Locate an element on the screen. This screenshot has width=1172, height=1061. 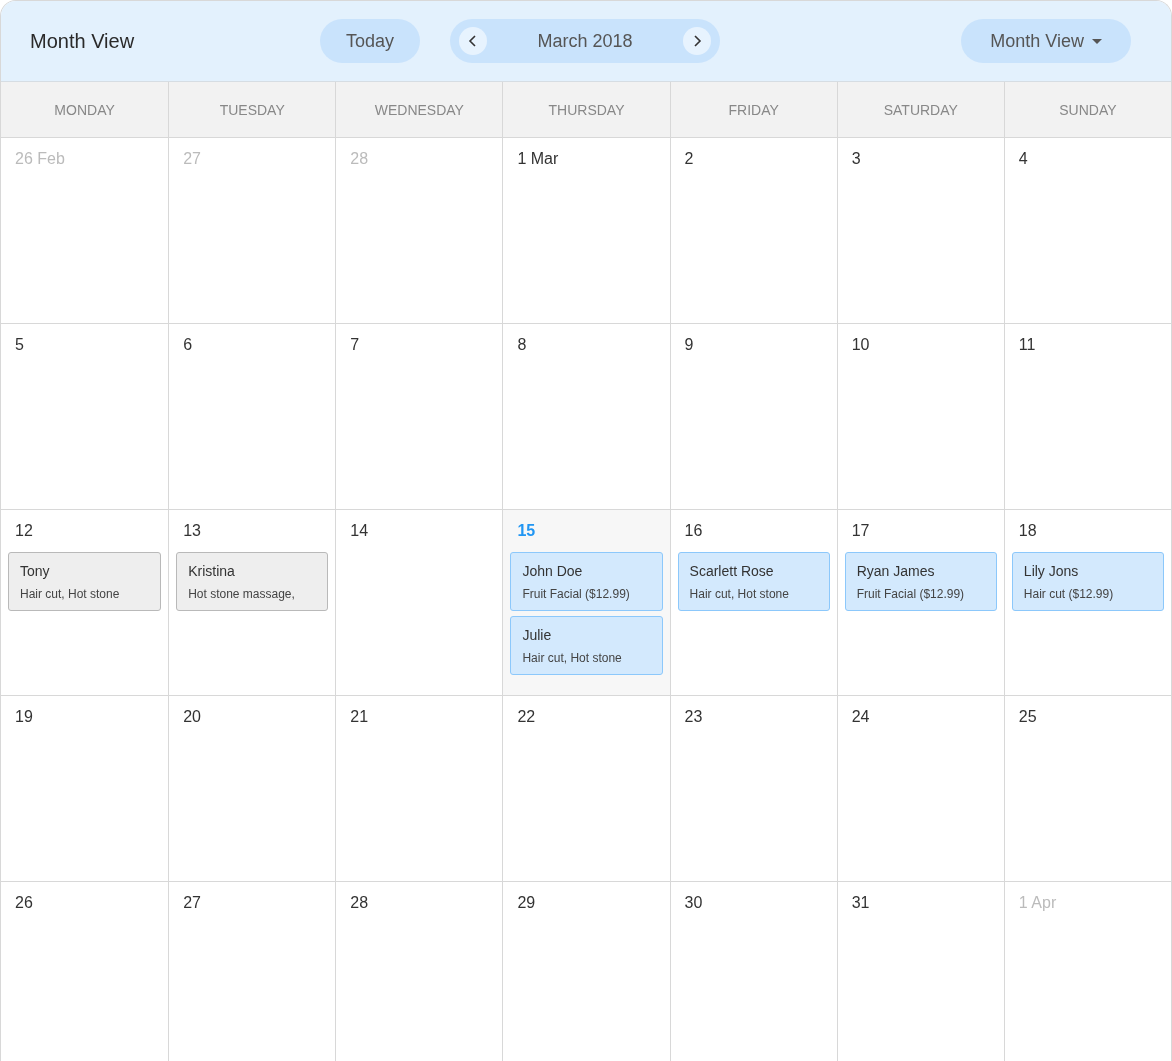
day-number: 16 is located at coordinates (693, 531).